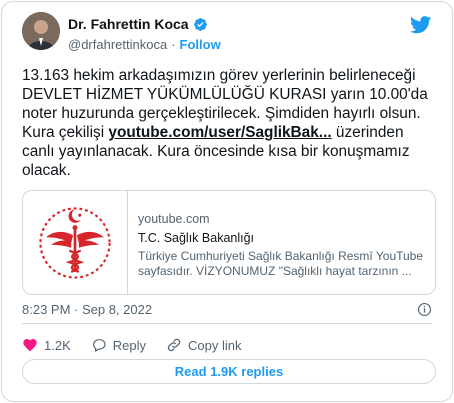 This screenshot has height=403, width=454. What do you see at coordinates (41, 31) in the screenshot?
I see `avatar` at bounding box center [41, 31].